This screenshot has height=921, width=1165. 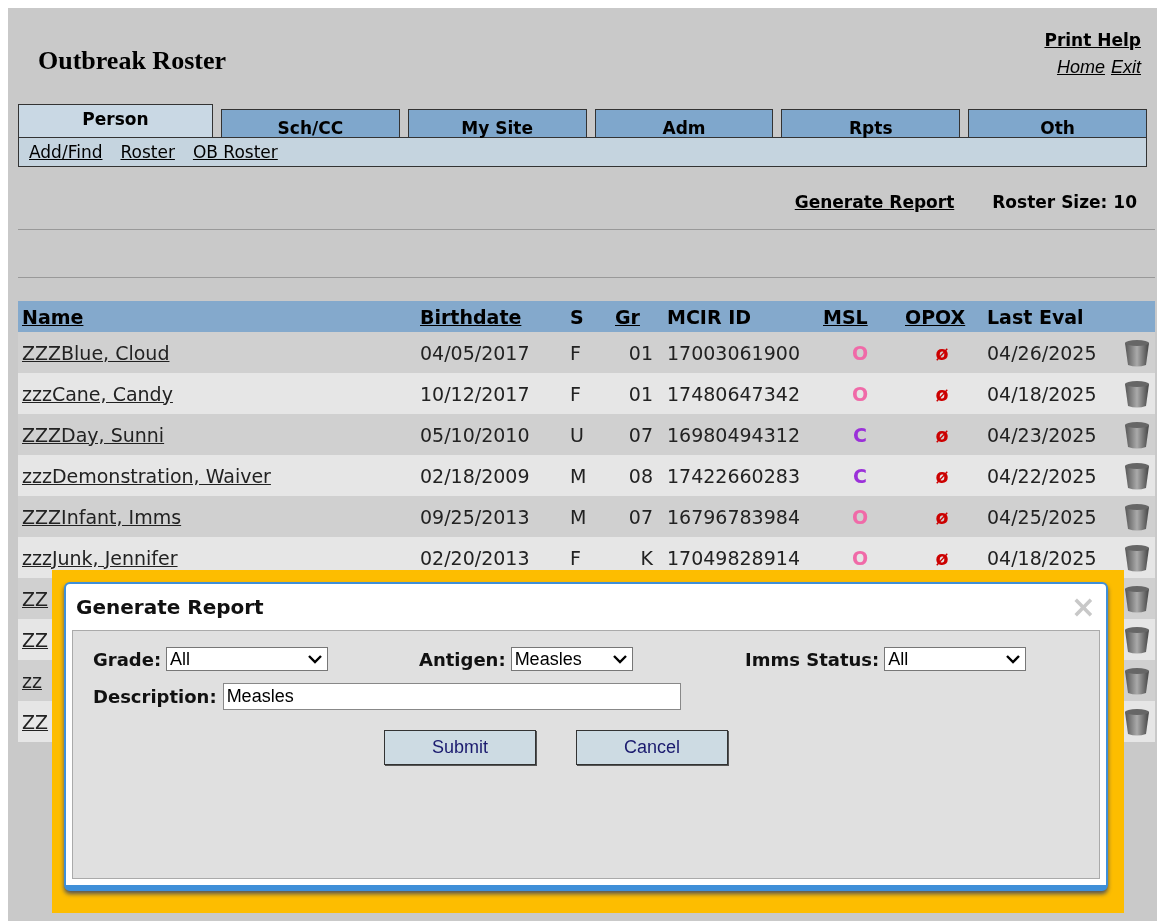 What do you see at coordinates (571, 659) in the screenshot?
I see `dropdown: Measles` at bounding box center [571, 659].